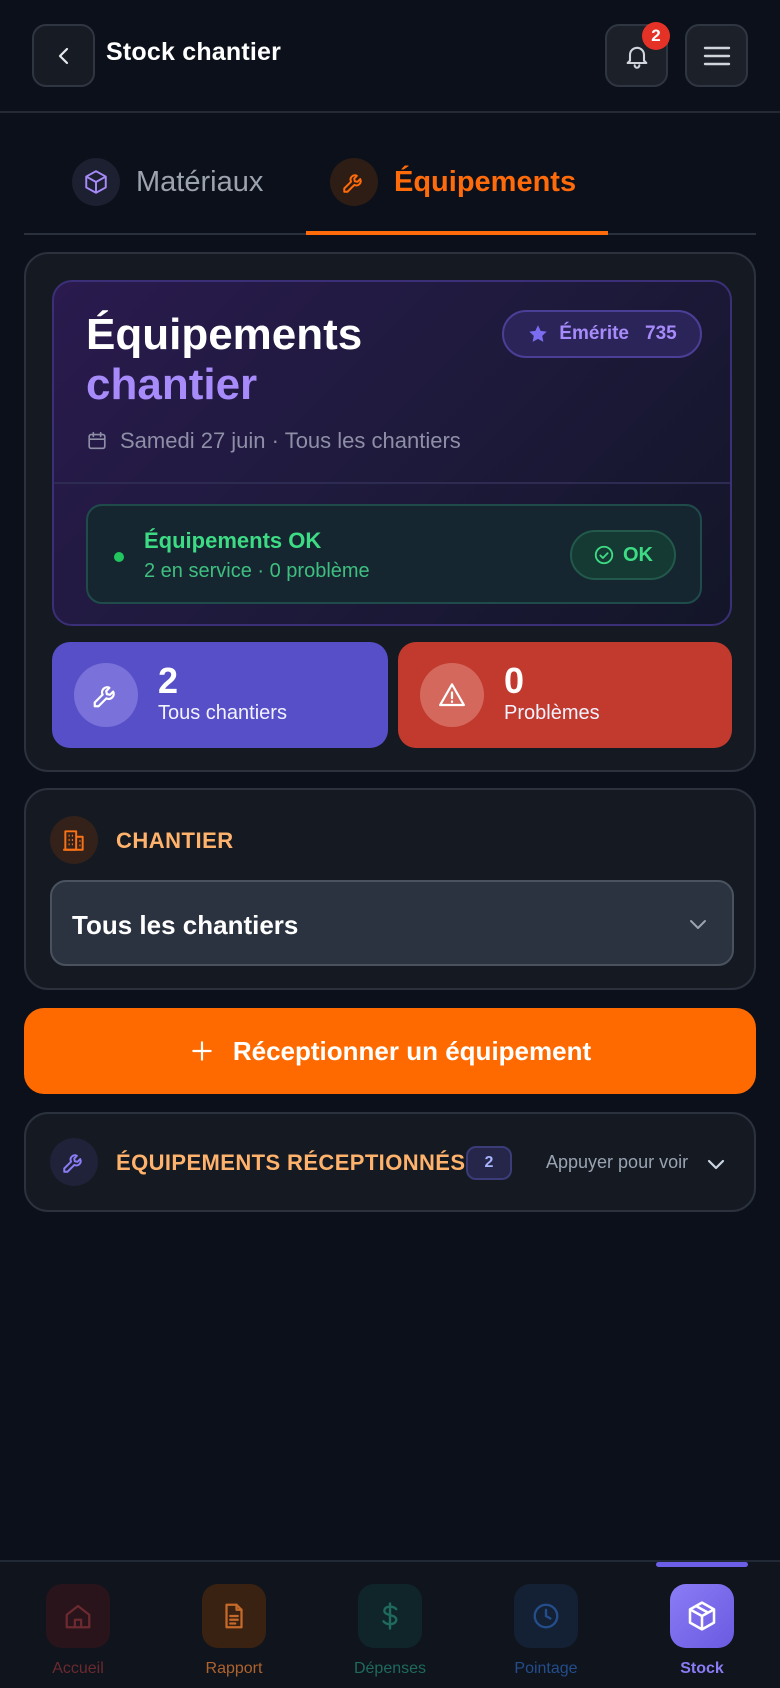 The height and width of the screenshot is (1688, 780). I want to click on hamburger-menu-icon, so click(717, 56).